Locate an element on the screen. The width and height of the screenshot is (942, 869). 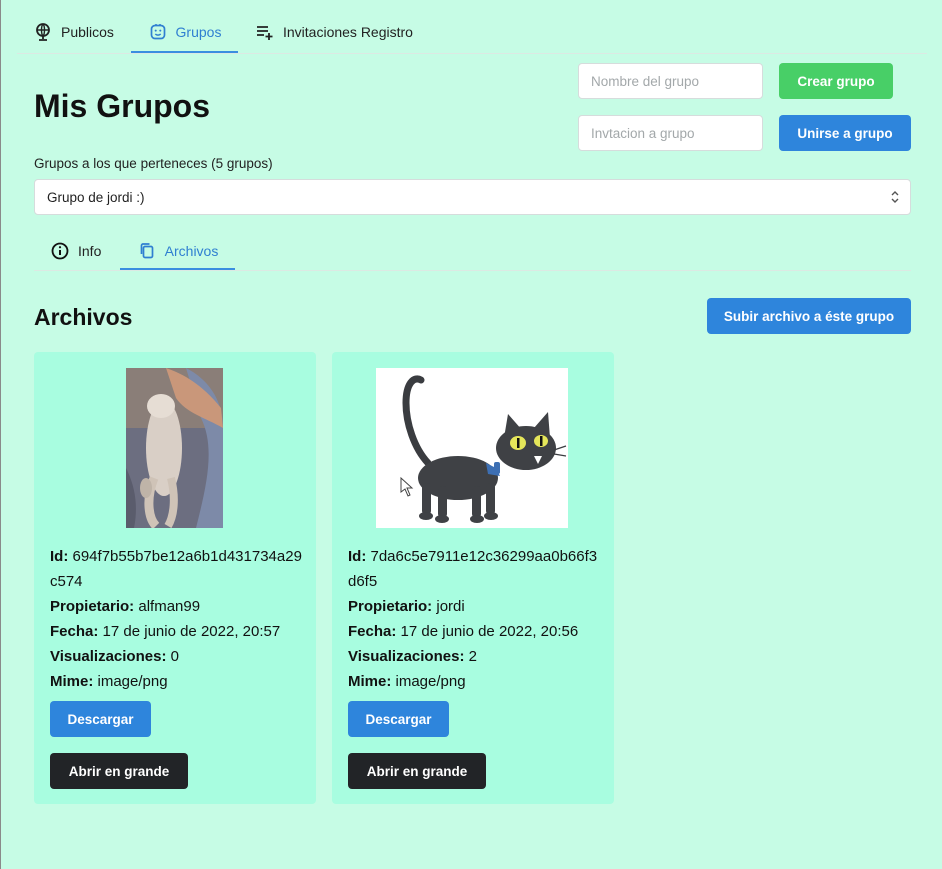
select-chevron-icon is located at coordinates (895, 198).